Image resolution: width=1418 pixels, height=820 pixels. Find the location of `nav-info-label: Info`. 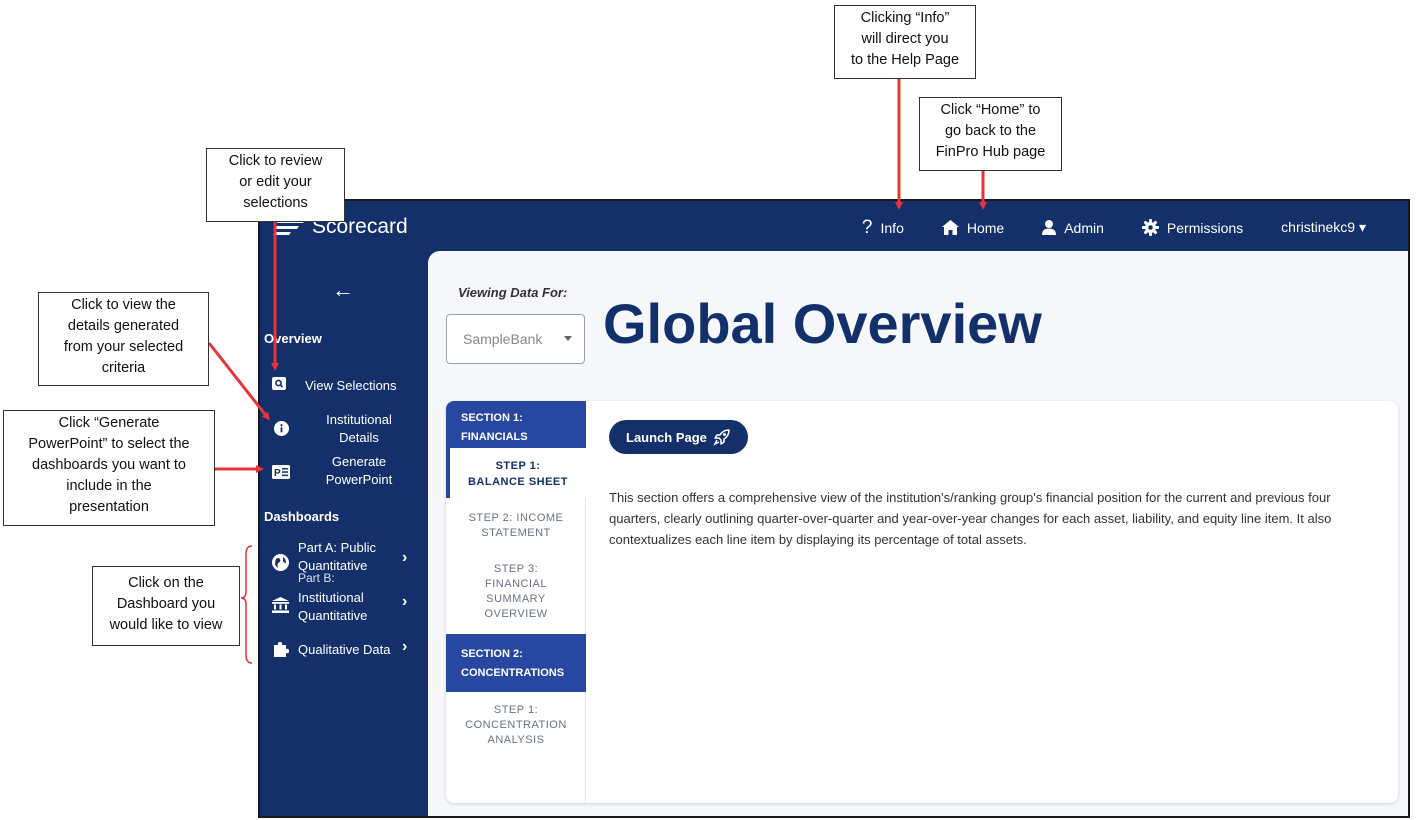

nav-info-label: Info is located at coordinates (892, 227).